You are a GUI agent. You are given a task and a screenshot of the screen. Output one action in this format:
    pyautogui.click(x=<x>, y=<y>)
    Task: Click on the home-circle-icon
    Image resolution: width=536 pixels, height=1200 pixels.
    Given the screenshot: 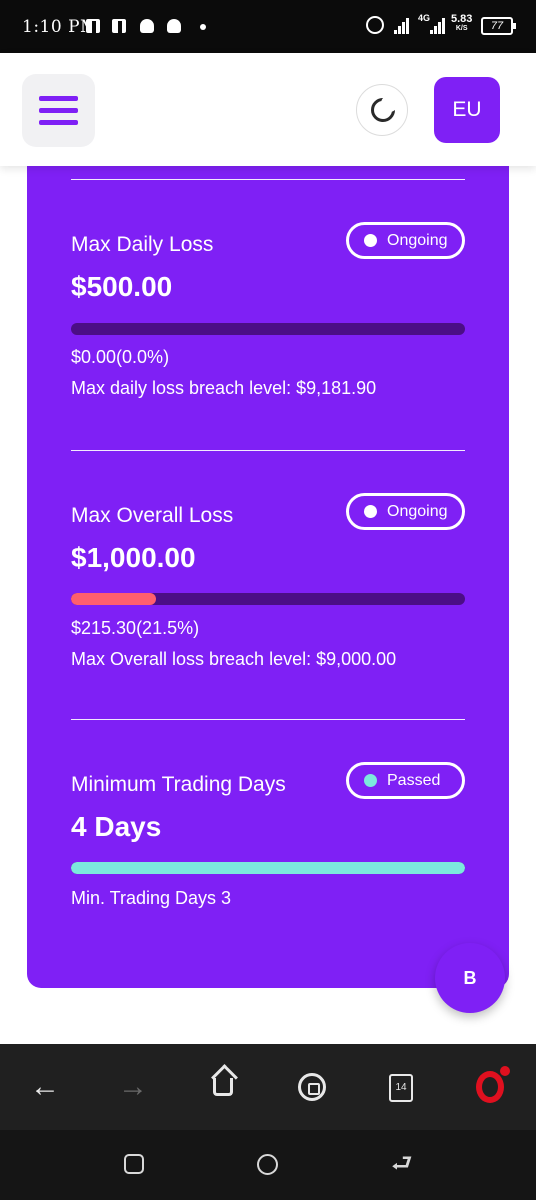 What is the action you would take?
    pyautogui.click(x=267, y=1164)
    